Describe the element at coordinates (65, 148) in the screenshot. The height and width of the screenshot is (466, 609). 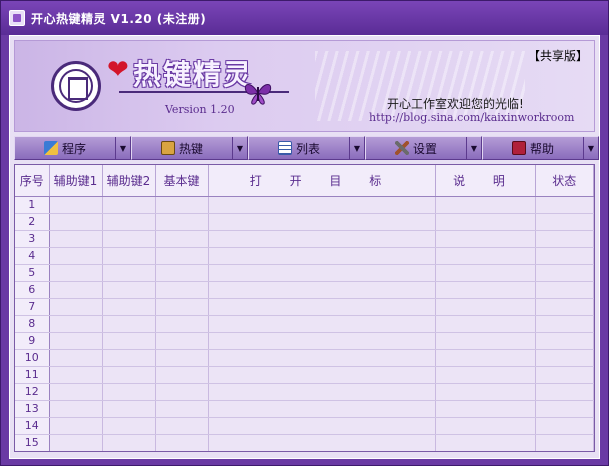
I see `program-button: 程序` at that location.